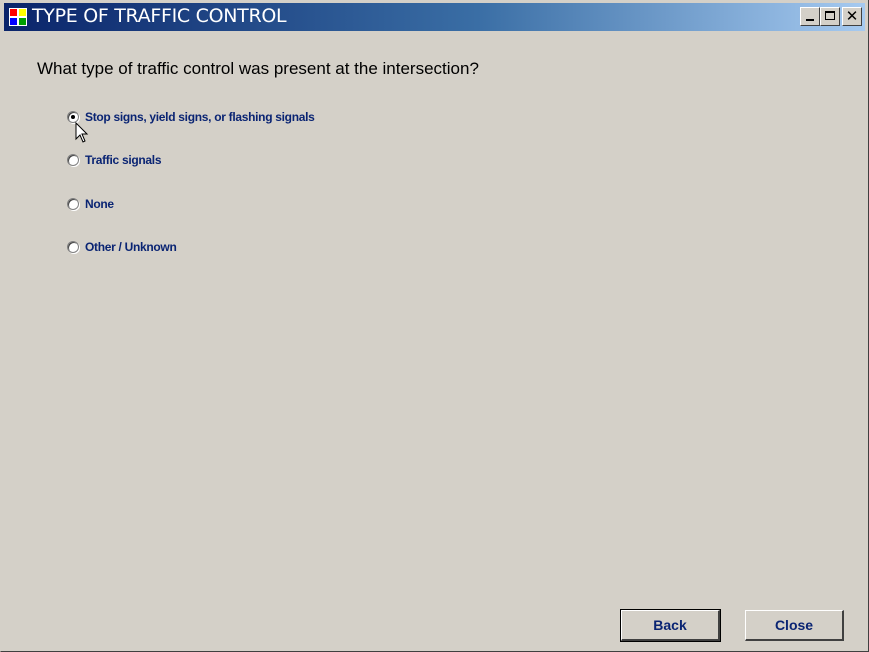  What do you see at coordinates (73, 160) in the screenshot?
I see `radio-button-traffic-signals` at bounding box center [73, 160].